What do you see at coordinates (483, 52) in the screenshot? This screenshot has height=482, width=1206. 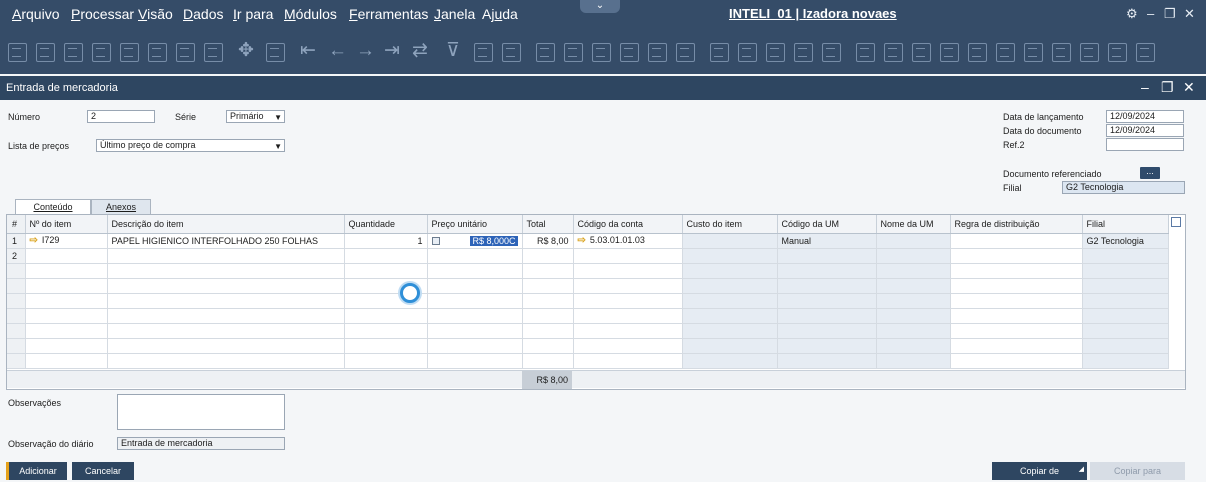 I see `sort-icon` at bounding box center [483, 52].